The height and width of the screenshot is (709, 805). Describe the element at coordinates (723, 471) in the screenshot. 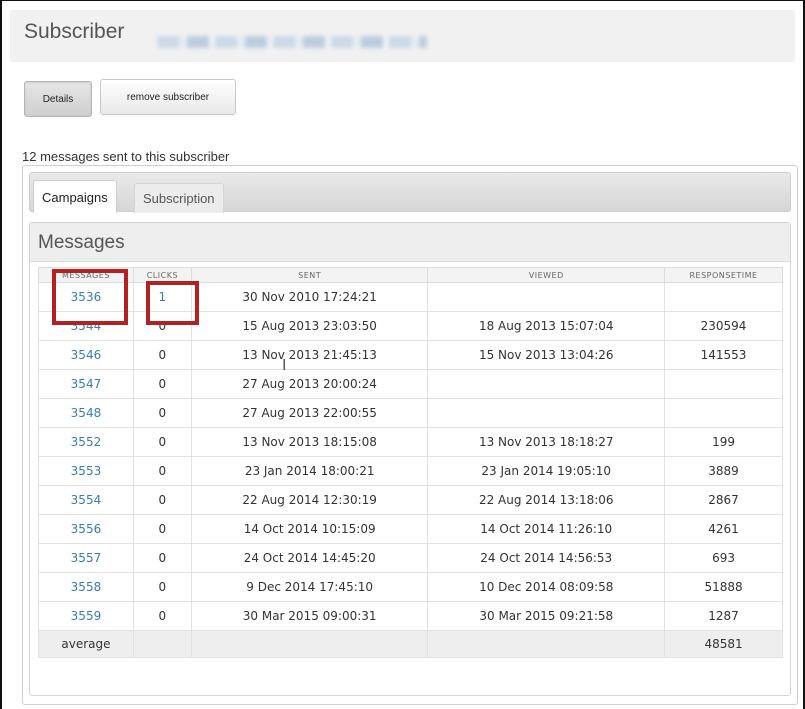

I see `responsetime-cell: 3889` at that location.